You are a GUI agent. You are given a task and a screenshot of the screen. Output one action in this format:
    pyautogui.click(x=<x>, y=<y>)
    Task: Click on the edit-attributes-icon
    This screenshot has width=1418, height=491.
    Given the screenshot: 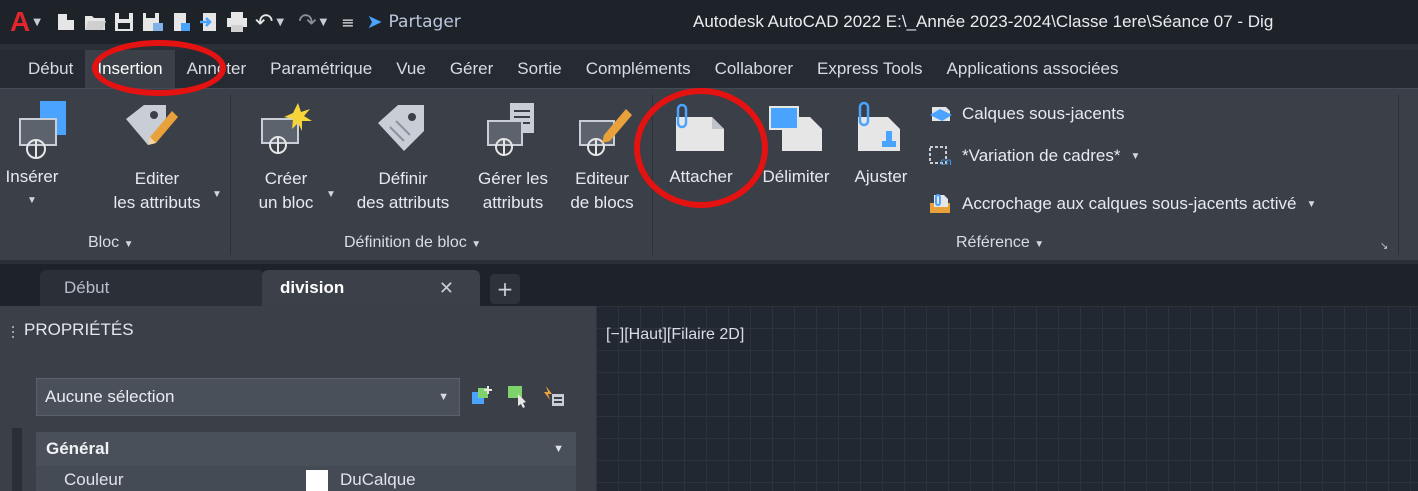 What is the action you would take?
    pyautogui.click(x=151, y=132)
    